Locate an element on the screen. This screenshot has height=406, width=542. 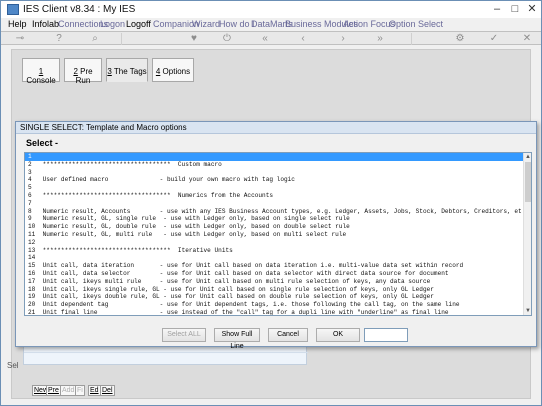
tab-label: Pre Run is located at coordinates (84, 76).